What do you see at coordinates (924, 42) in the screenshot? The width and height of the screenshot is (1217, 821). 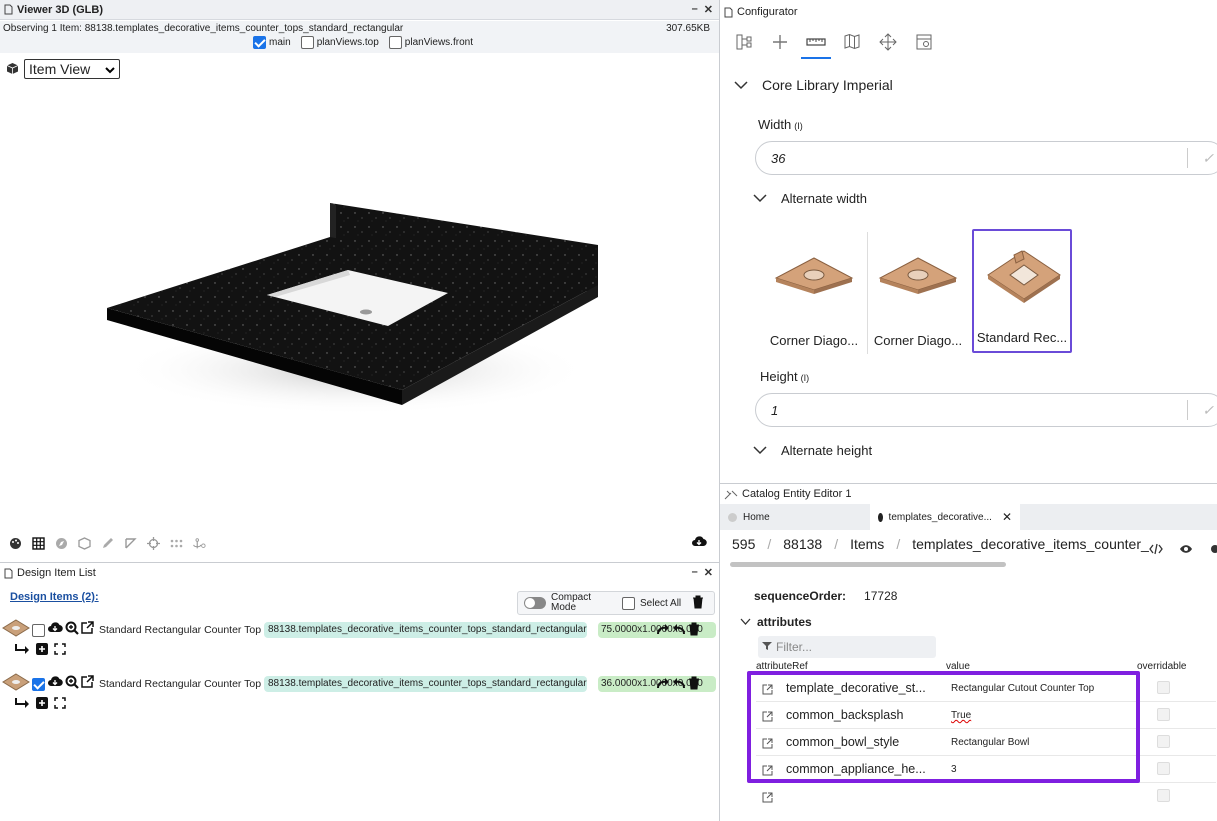 I see `settings-panel-icon` at bounding box center [924, 42].